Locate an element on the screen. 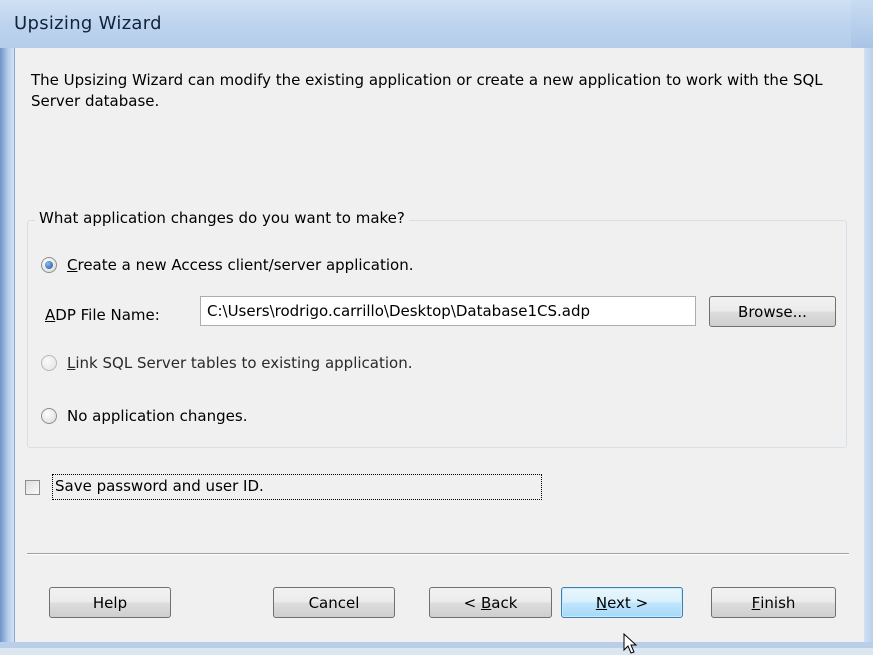 The image size is (873, 655). window-frame-right is located at coordinates (868, 348).